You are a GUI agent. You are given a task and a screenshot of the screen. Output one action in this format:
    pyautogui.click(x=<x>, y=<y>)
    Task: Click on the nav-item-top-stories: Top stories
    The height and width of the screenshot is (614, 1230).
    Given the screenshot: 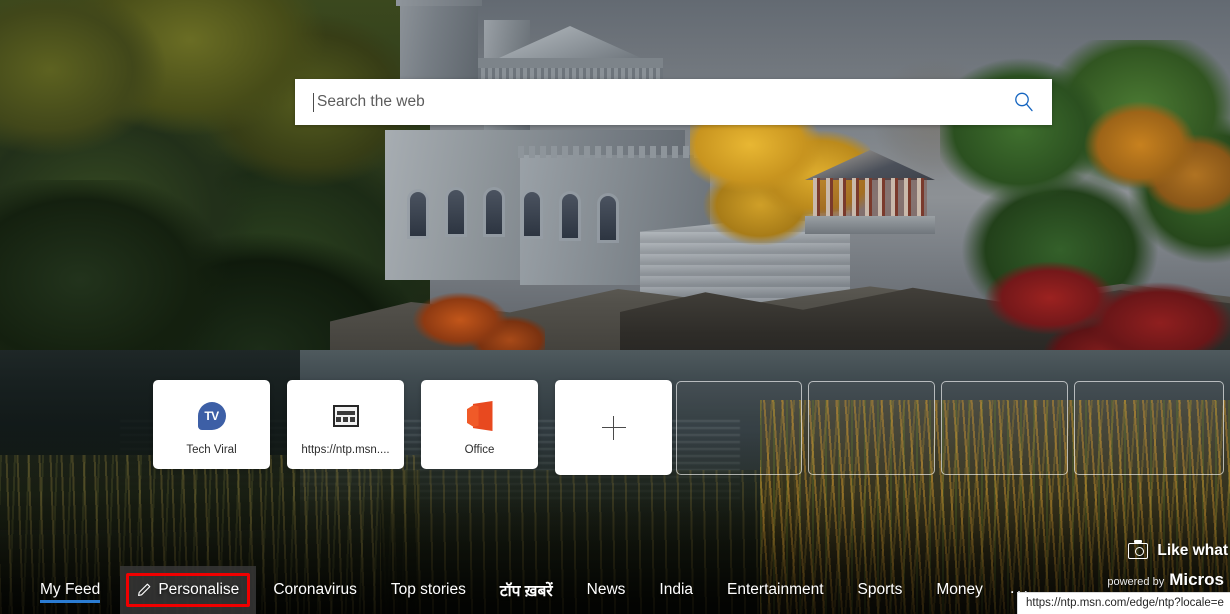 What is the action you would take?
    pyautogui.click(x=428, y=590)
    